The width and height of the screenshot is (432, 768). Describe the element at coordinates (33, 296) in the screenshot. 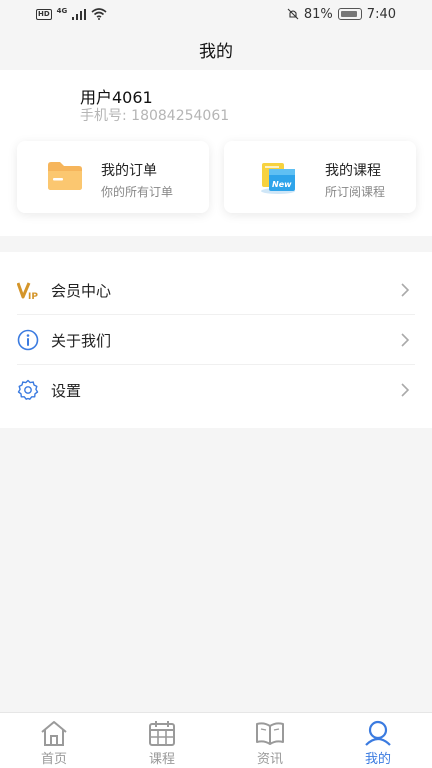

I see `svg-text: IP` at that location.